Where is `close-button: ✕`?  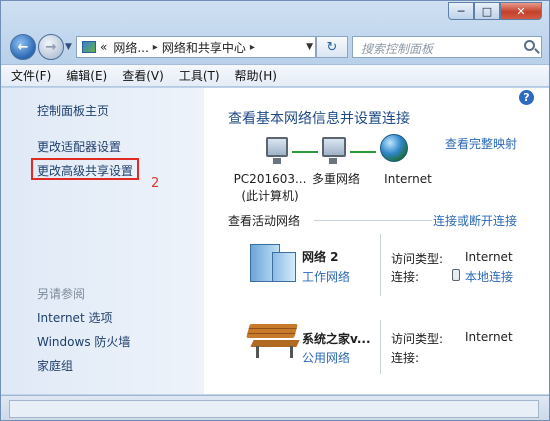 close-button: ✕ is located at coordinates (521, 11).